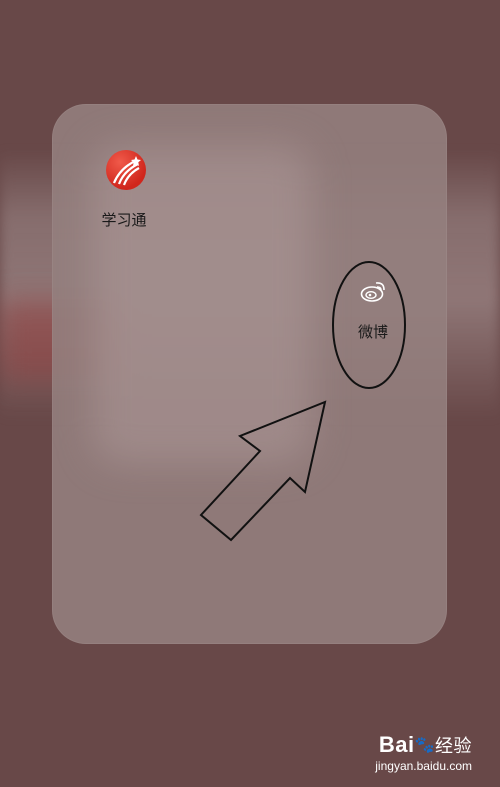  I want to click on xuexitong-icon, so click(126, 170).